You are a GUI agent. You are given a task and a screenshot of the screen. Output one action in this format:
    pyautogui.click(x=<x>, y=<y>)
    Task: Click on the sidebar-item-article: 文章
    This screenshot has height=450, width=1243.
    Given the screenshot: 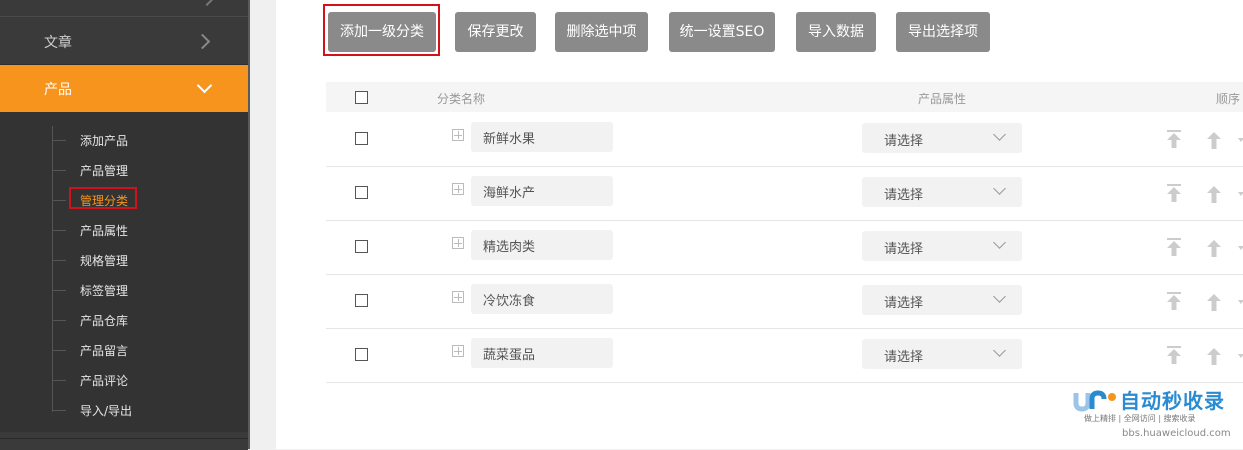 What is the action you would take?
    pyautogui.click(x=124, y=41)
    